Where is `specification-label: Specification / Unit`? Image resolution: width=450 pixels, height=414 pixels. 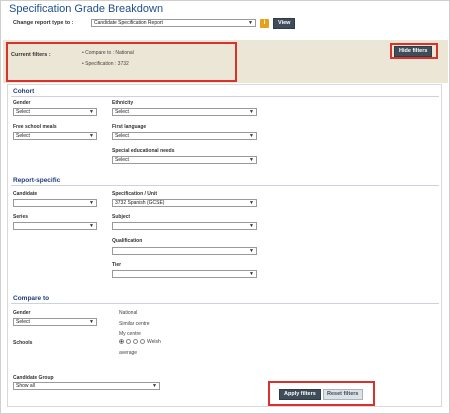 specification-label: Specification / Unit is located at coordinates (135, 194).